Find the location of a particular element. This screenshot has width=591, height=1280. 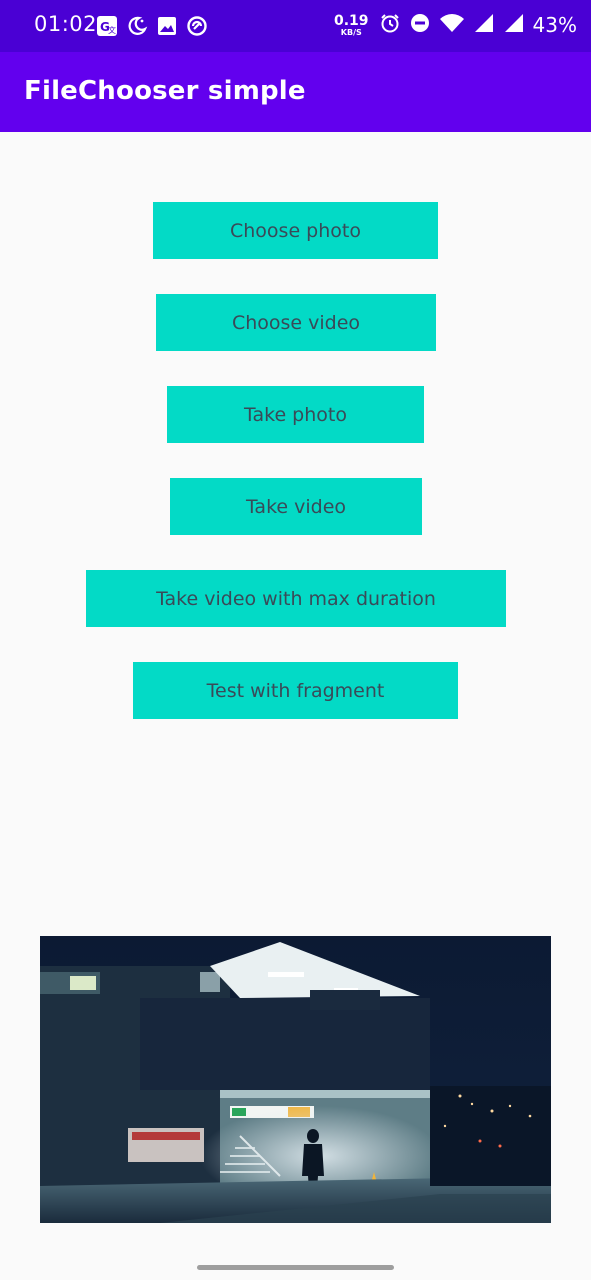

notification-icons: G 文 is located at coordinates (152, 26).